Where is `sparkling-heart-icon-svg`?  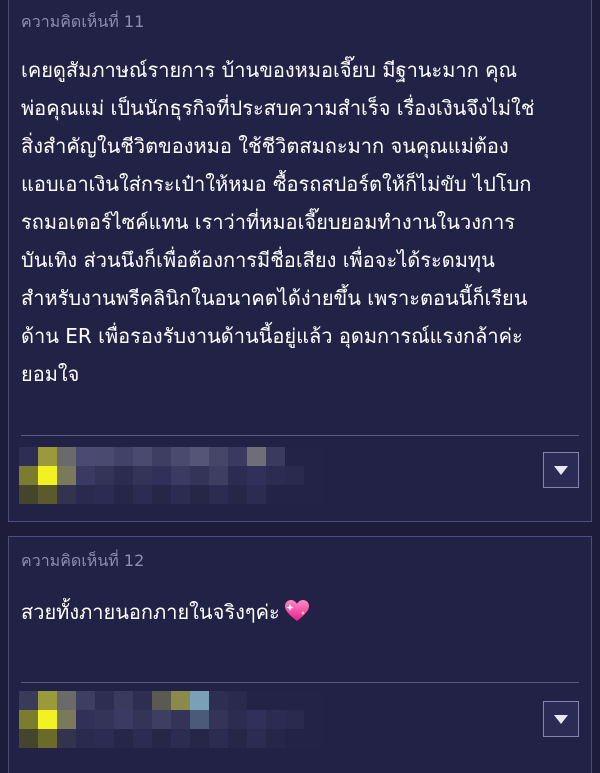
sparkling-heart-icon-svg is located at coordinates (296, 610).